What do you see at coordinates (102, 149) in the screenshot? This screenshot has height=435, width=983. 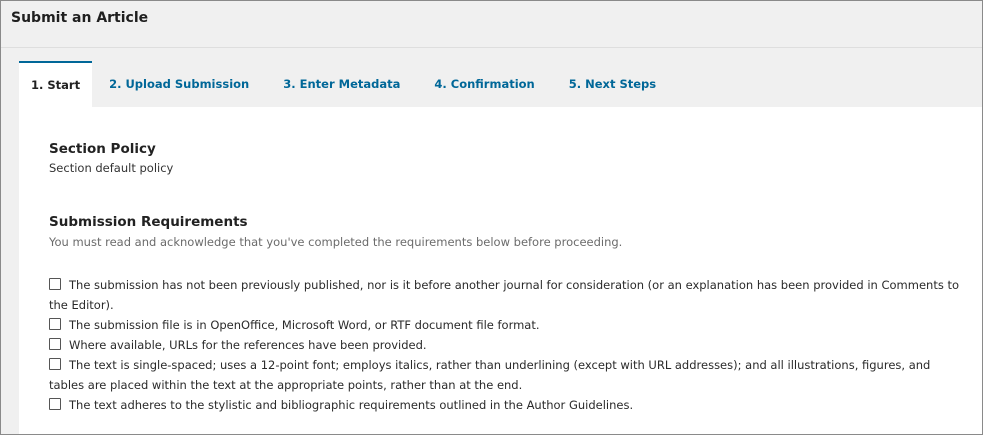 I see `section-policy-heading: Section Policy` at bounding box center [102, 149].